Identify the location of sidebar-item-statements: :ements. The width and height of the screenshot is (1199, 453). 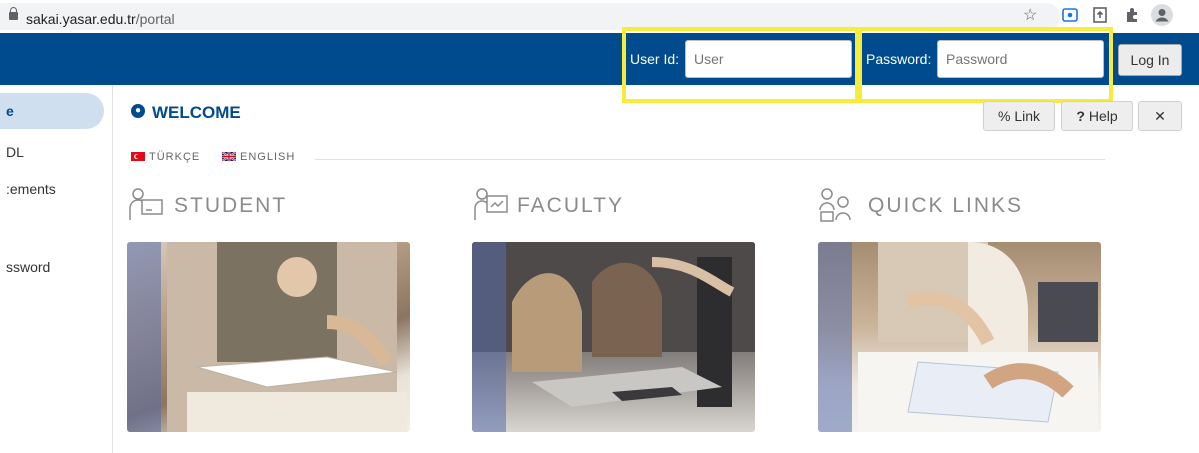
(31, 189).